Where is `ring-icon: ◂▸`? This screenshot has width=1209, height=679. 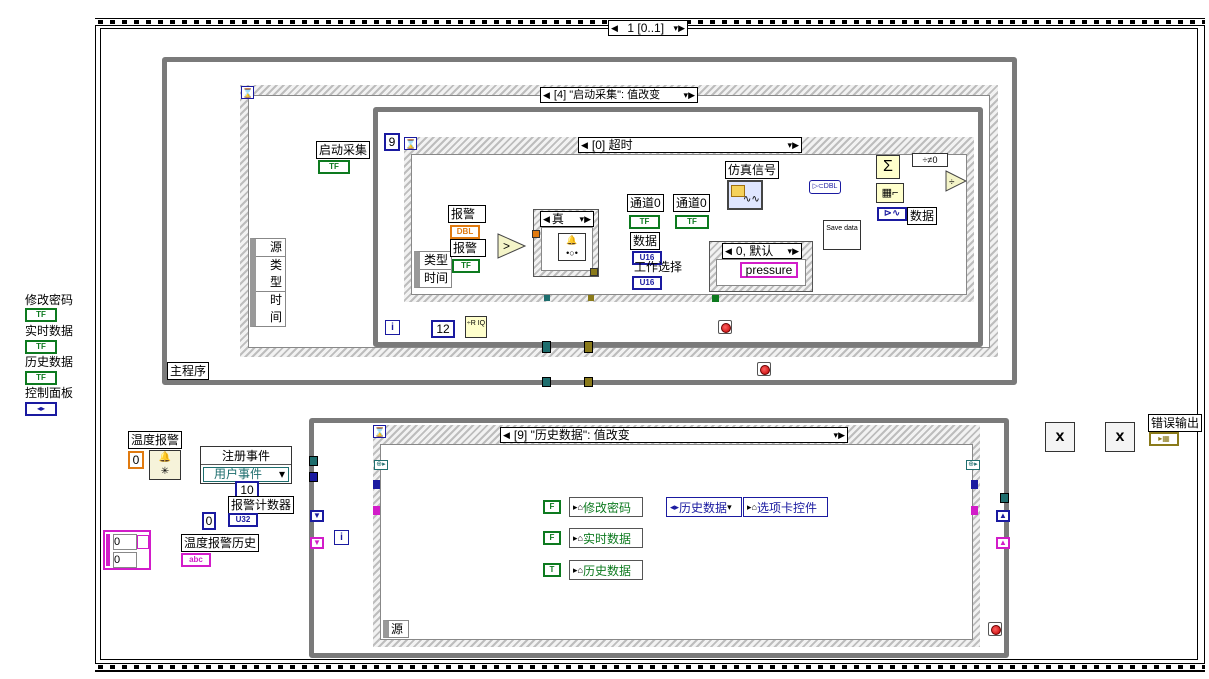 ring-icon: ◂▸ is located at coordinates (675, 506).